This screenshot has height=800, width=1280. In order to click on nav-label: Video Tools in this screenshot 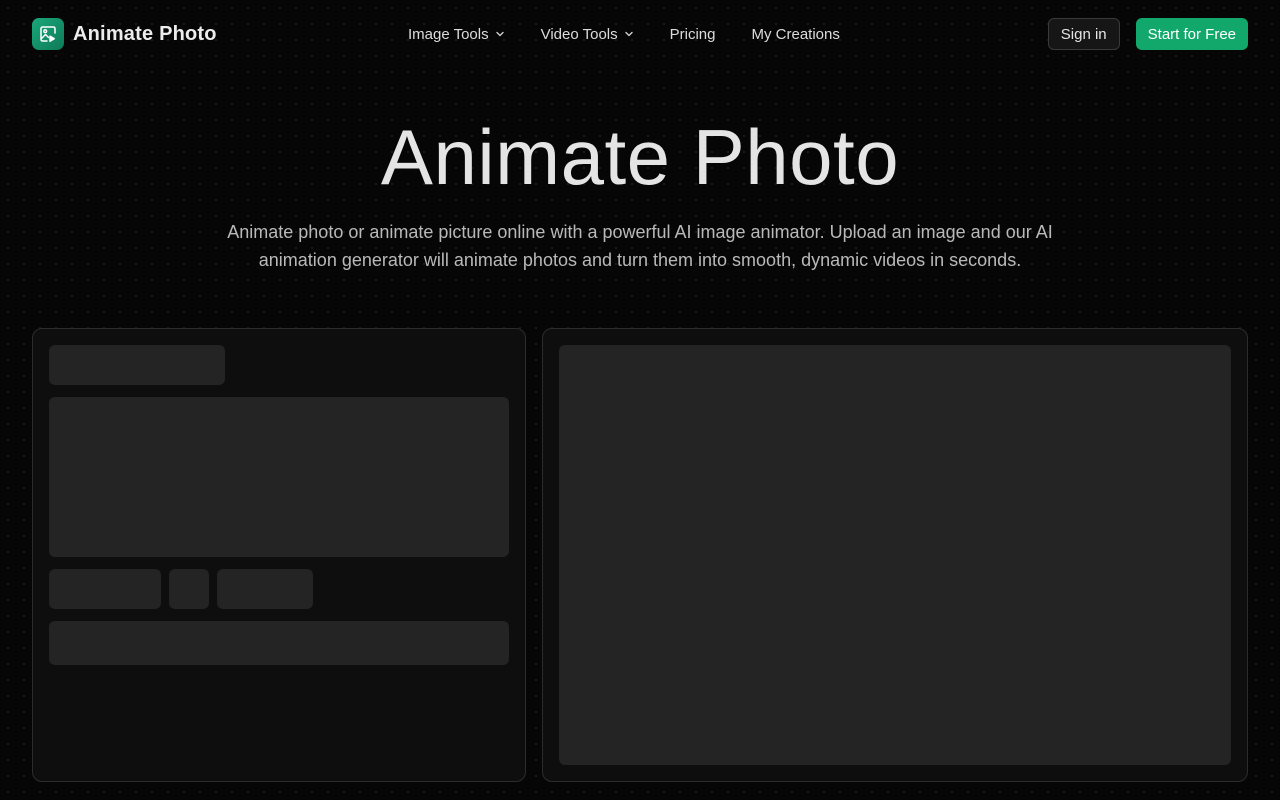, I will do `click(579, 34)`.